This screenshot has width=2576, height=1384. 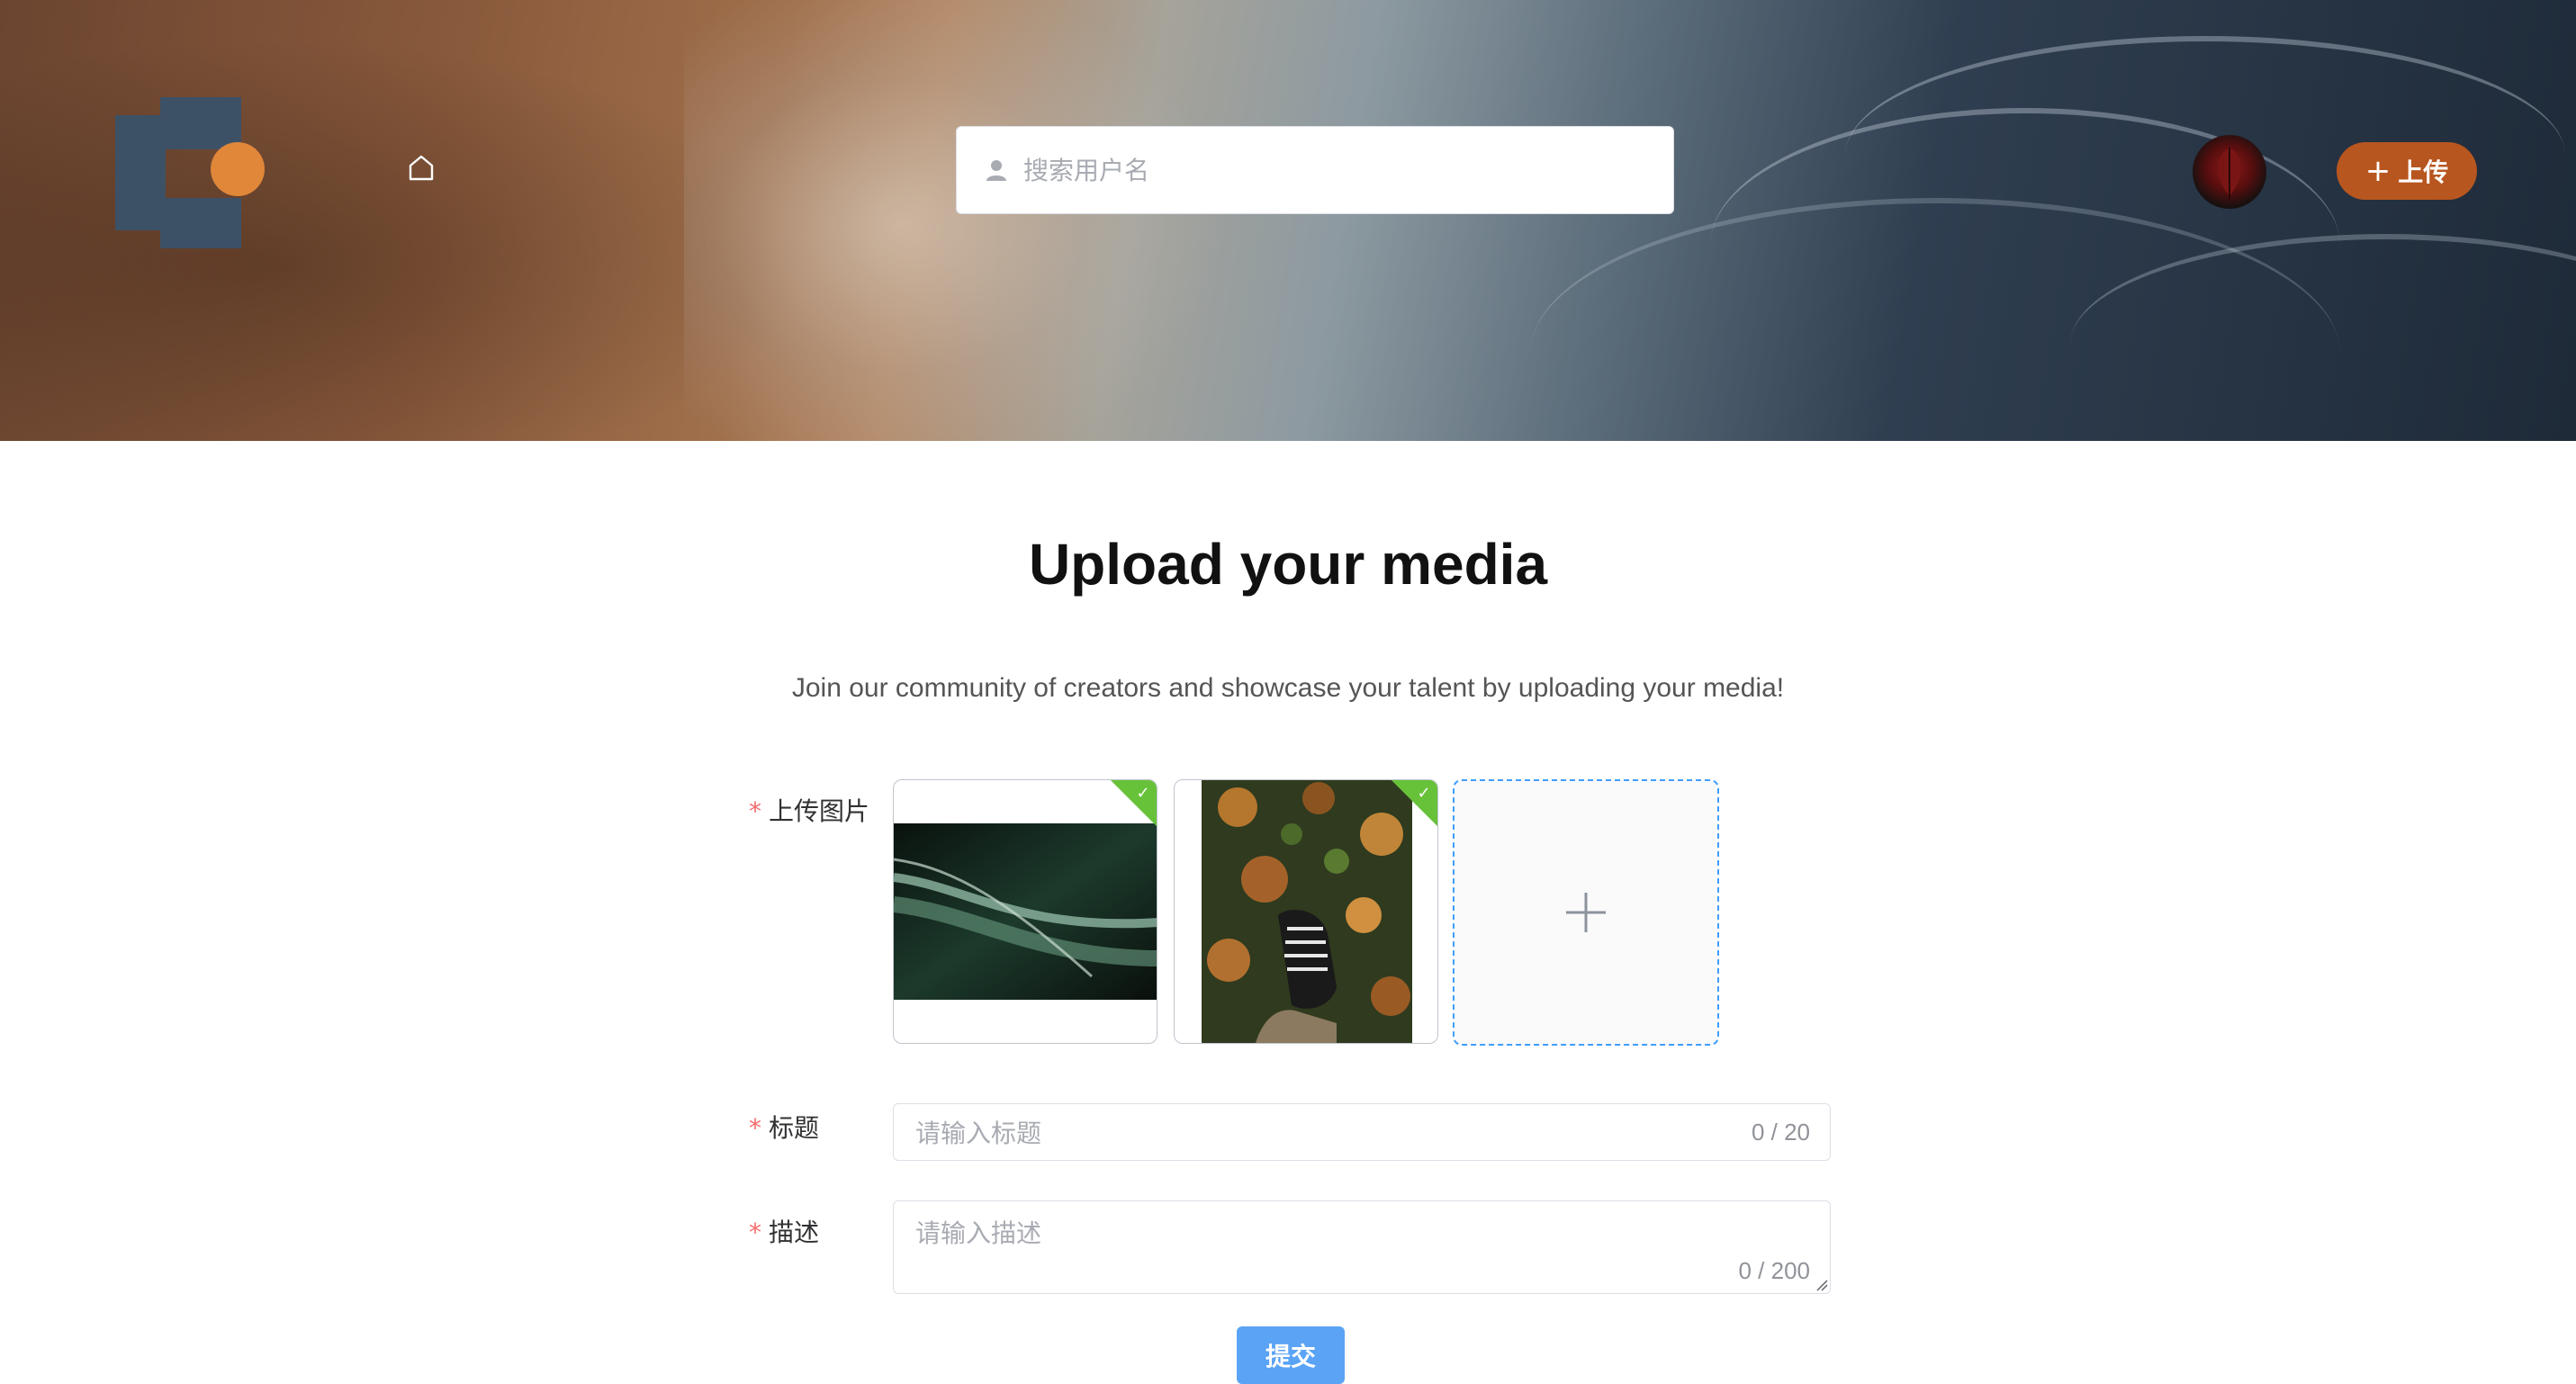 What do you see at coordinates (1821, 1285) in the screenshot?
I see `resize-handle-icon` at bounding box center [1821, 1285].